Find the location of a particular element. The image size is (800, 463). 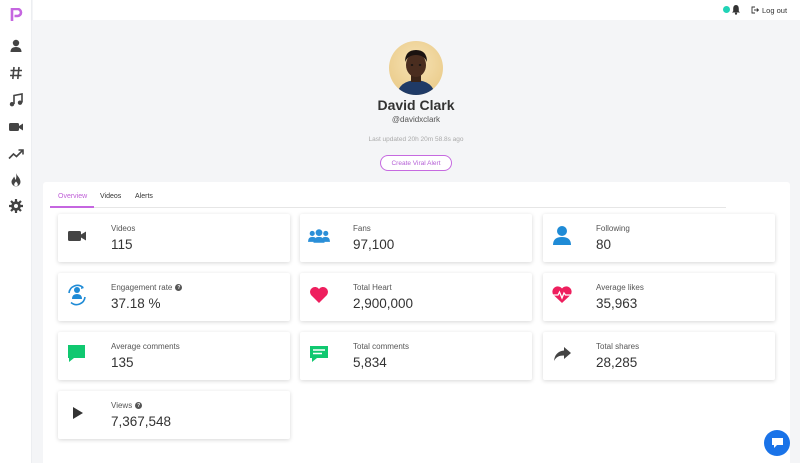

tab-alerts: Alerts is located at coordinates (144, 196).